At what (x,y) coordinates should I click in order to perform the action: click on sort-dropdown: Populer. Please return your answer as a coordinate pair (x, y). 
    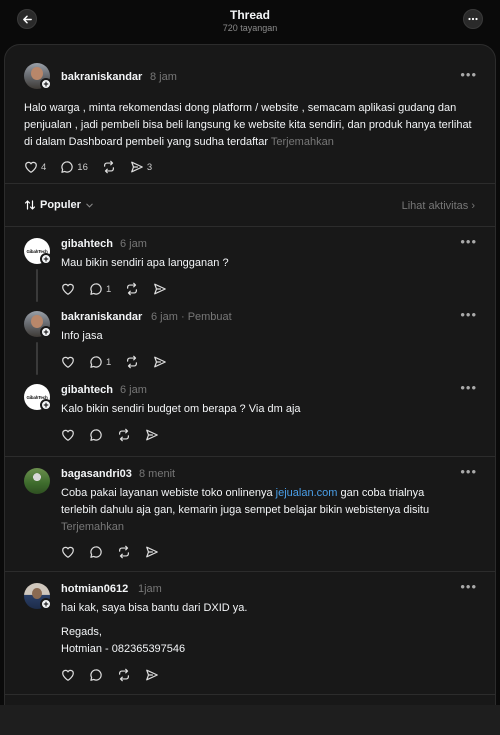
    Looking at the image, I should click on (59, 205).